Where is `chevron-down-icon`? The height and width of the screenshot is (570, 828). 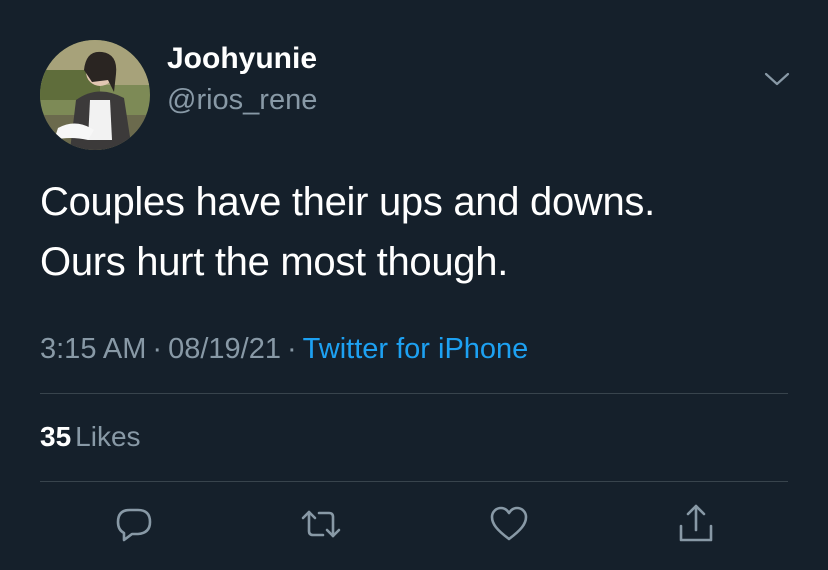
chevron-down-icon is located at coordinates (777, 78).